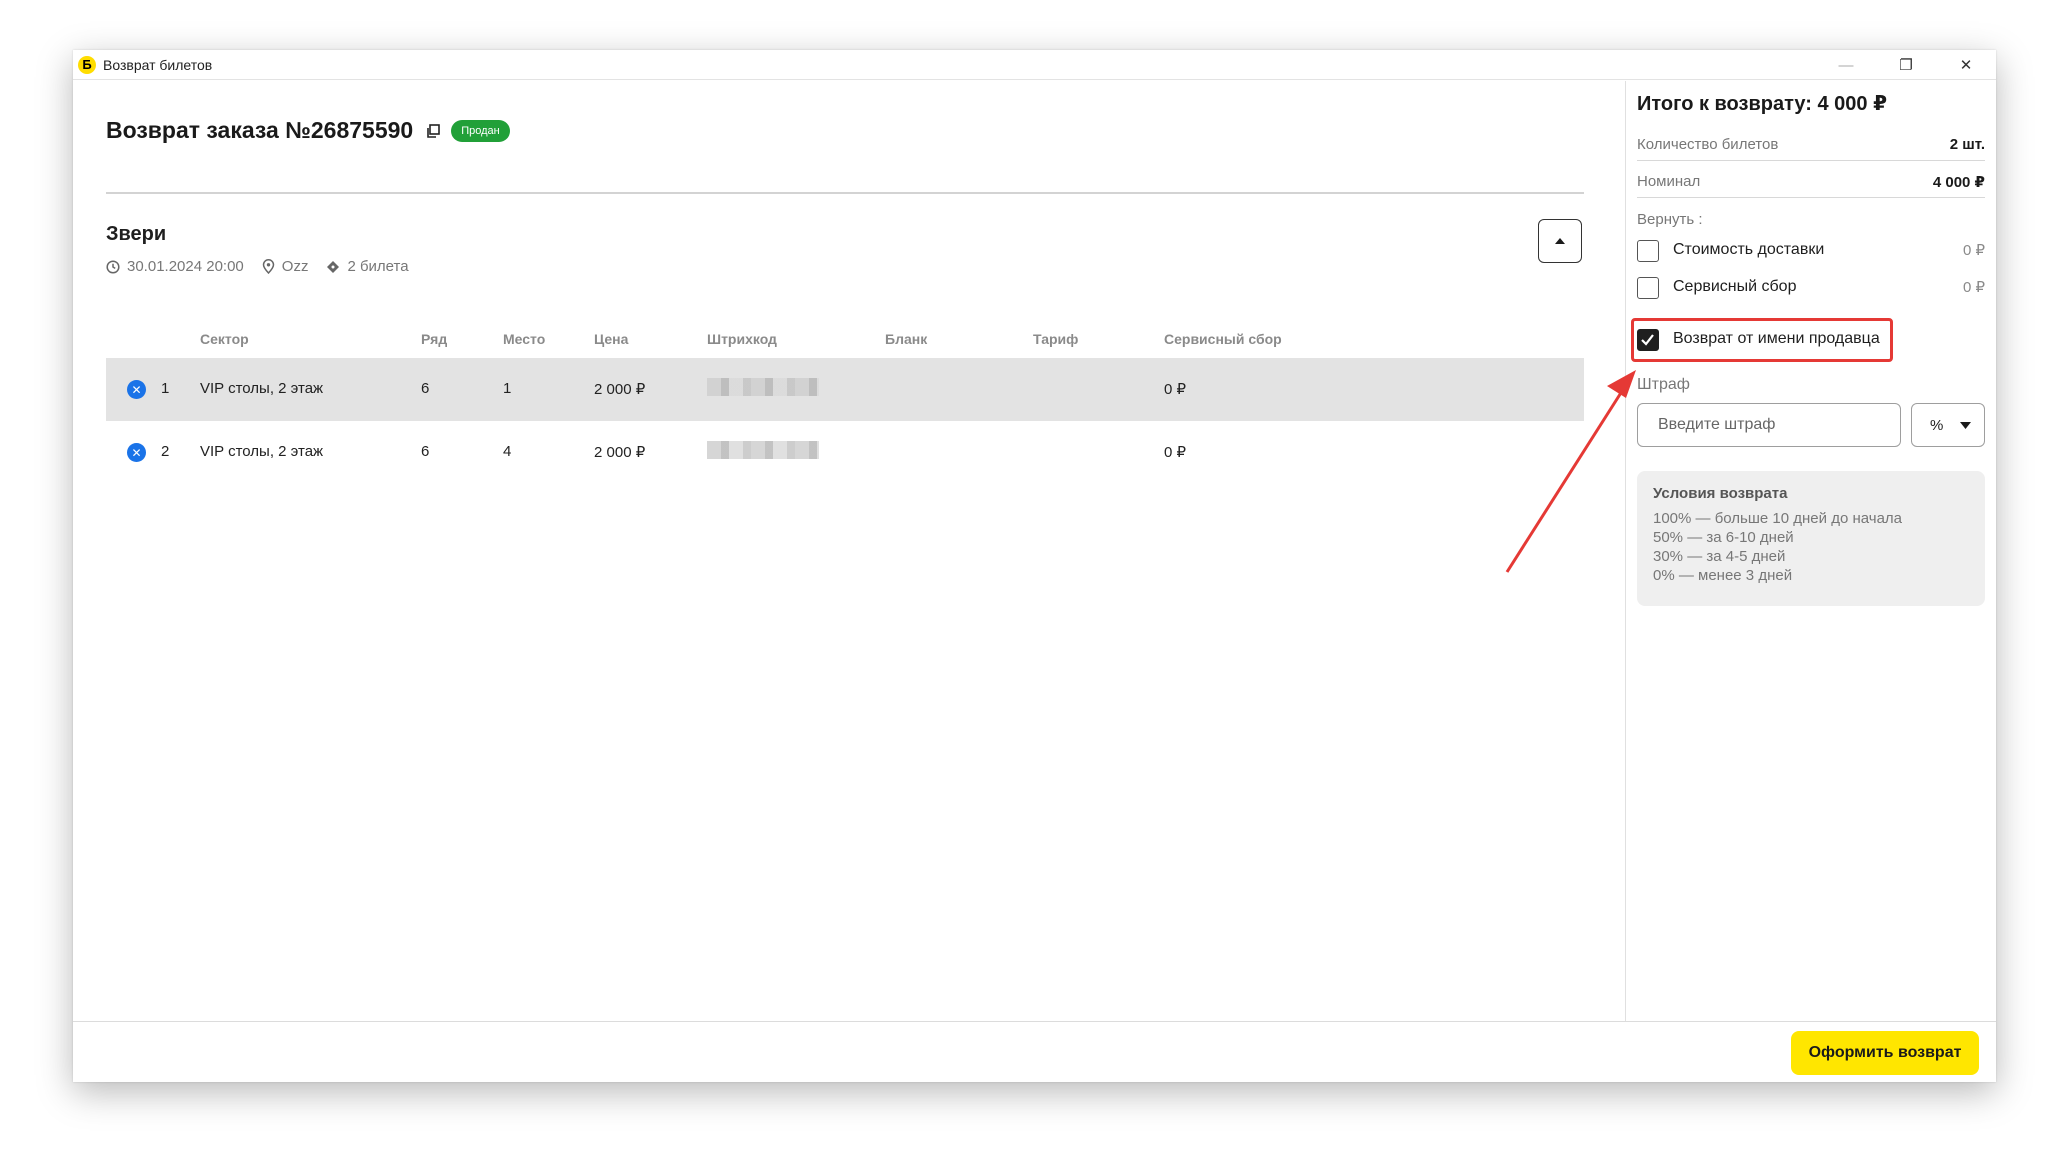 This screenshot has width=2066, height=1173. What do you see at coordinates (1719, 556) in the screenshot?
I see `condition-line: 30% — за 4-5 дней` at bounding box center [1719, 556].